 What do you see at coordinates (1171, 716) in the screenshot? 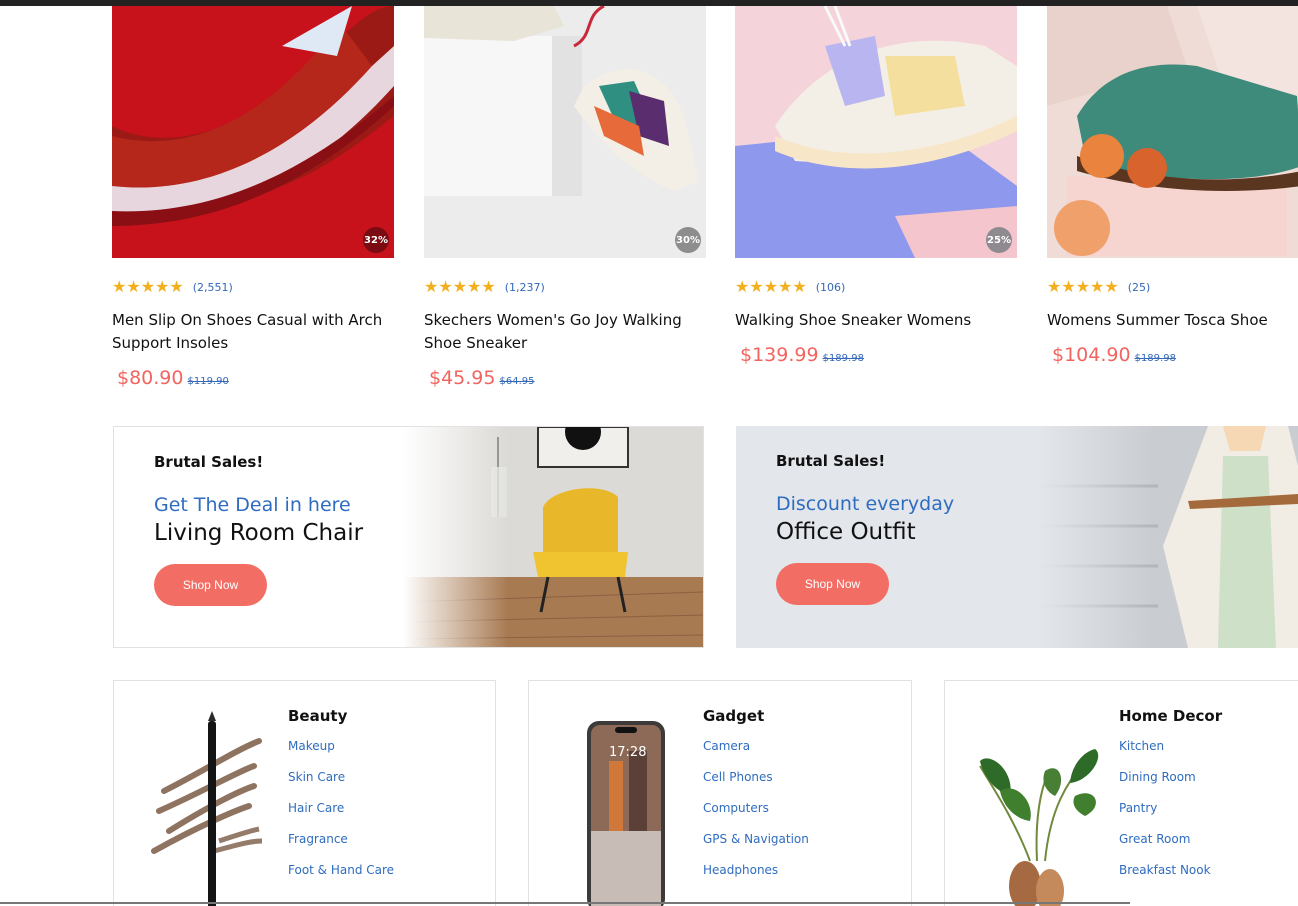
I see `category-title: Home Decor` at bounding box center [1171, 716].